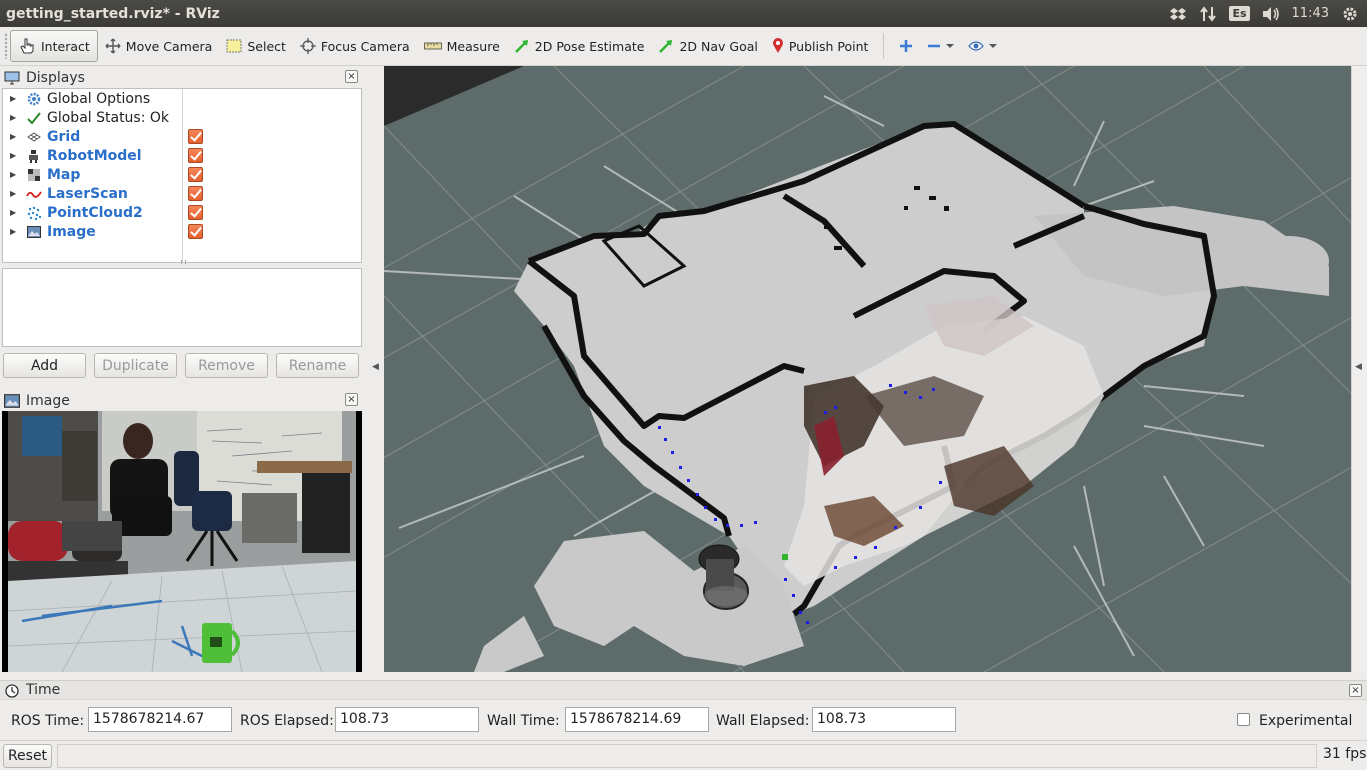 The width and height of the screenshot is (1367, 770). I want to click on clock-icon, so click(12, 691).